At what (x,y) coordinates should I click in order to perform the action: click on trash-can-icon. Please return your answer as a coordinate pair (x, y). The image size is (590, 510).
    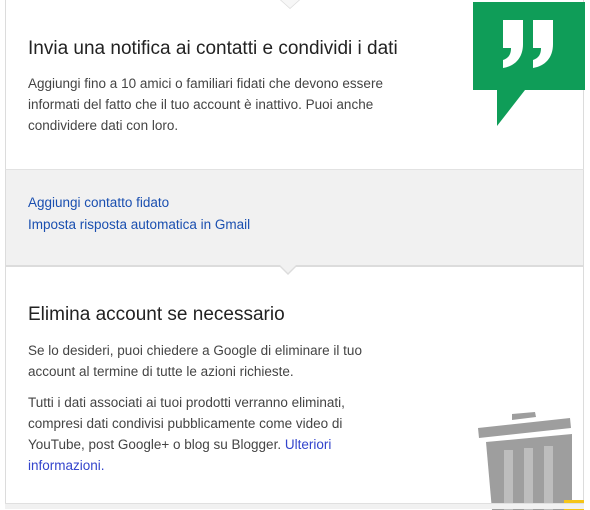
    Looking at the image, I should click on (531, 461).